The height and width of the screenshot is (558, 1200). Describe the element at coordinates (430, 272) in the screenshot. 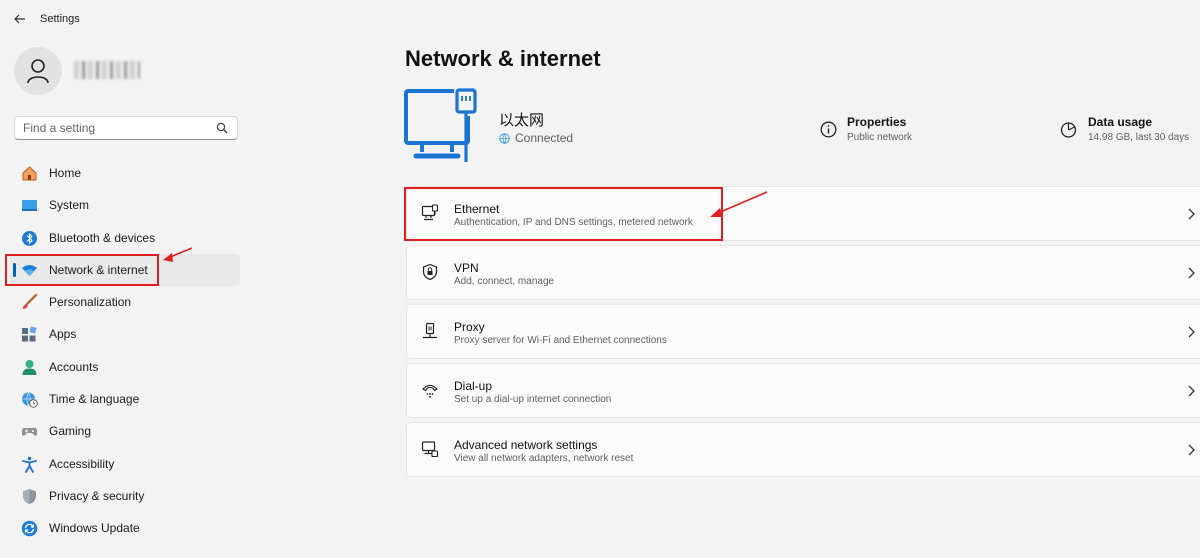

I see `vpn-shield-icon` at that location.